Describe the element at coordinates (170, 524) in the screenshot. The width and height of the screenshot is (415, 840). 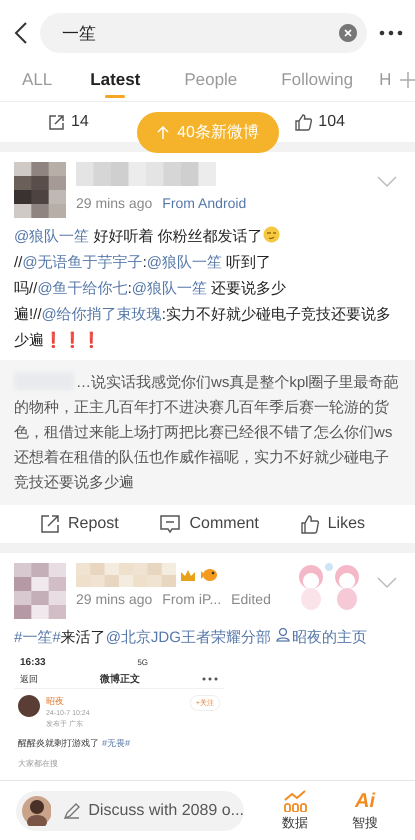
I see `comment-icon` at that location.